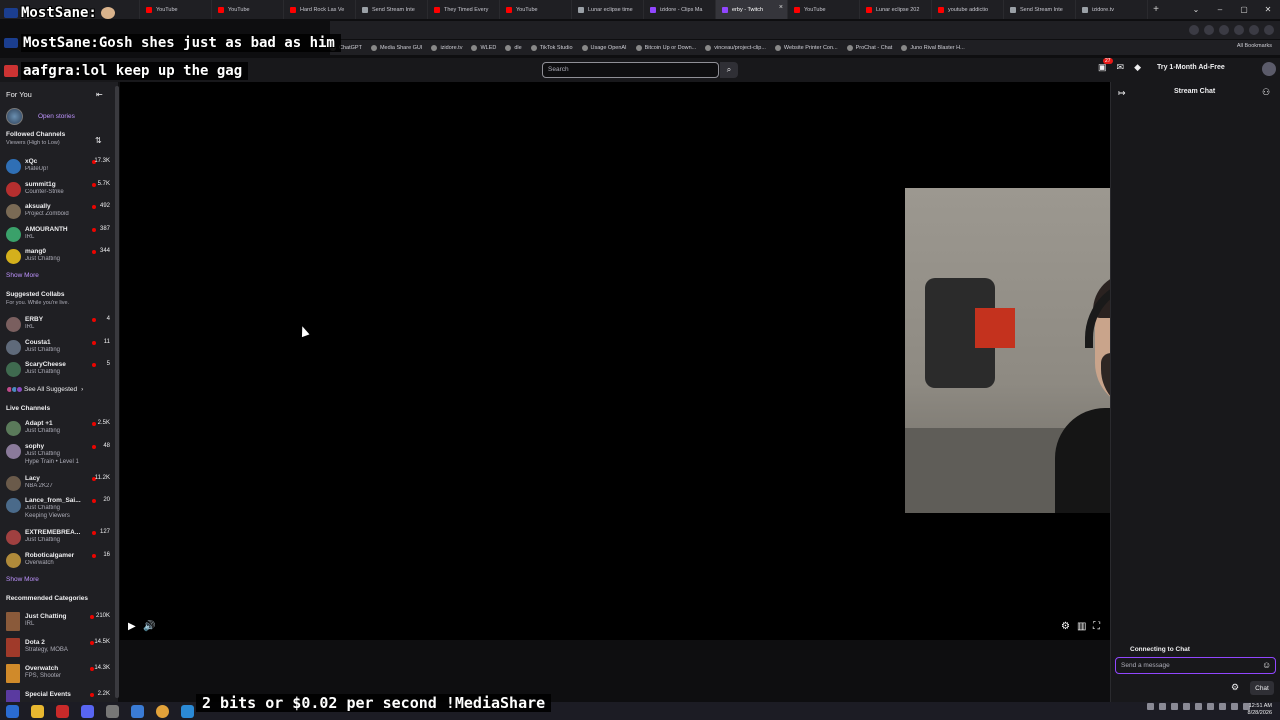 The width and height of the screenshot is (1280, 720). I want to click on search-input: Search, so click(630, 70).